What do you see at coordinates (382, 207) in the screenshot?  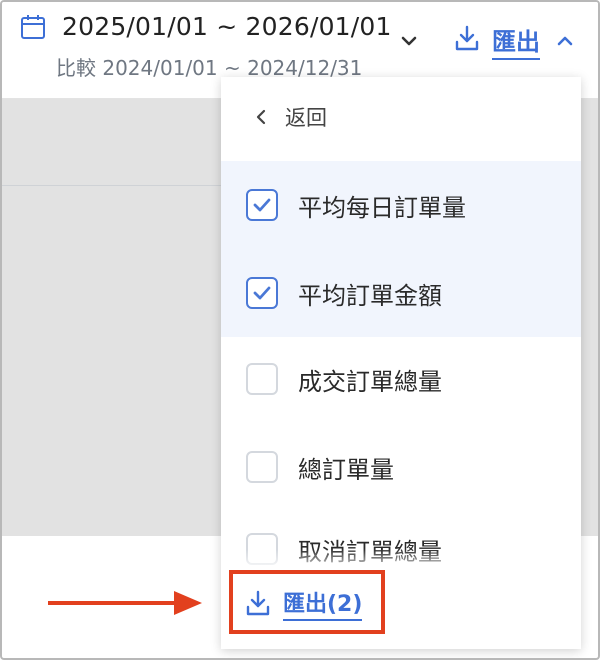 I see `option-label: 平均每日訂單量` at bounding box center [382, 207].